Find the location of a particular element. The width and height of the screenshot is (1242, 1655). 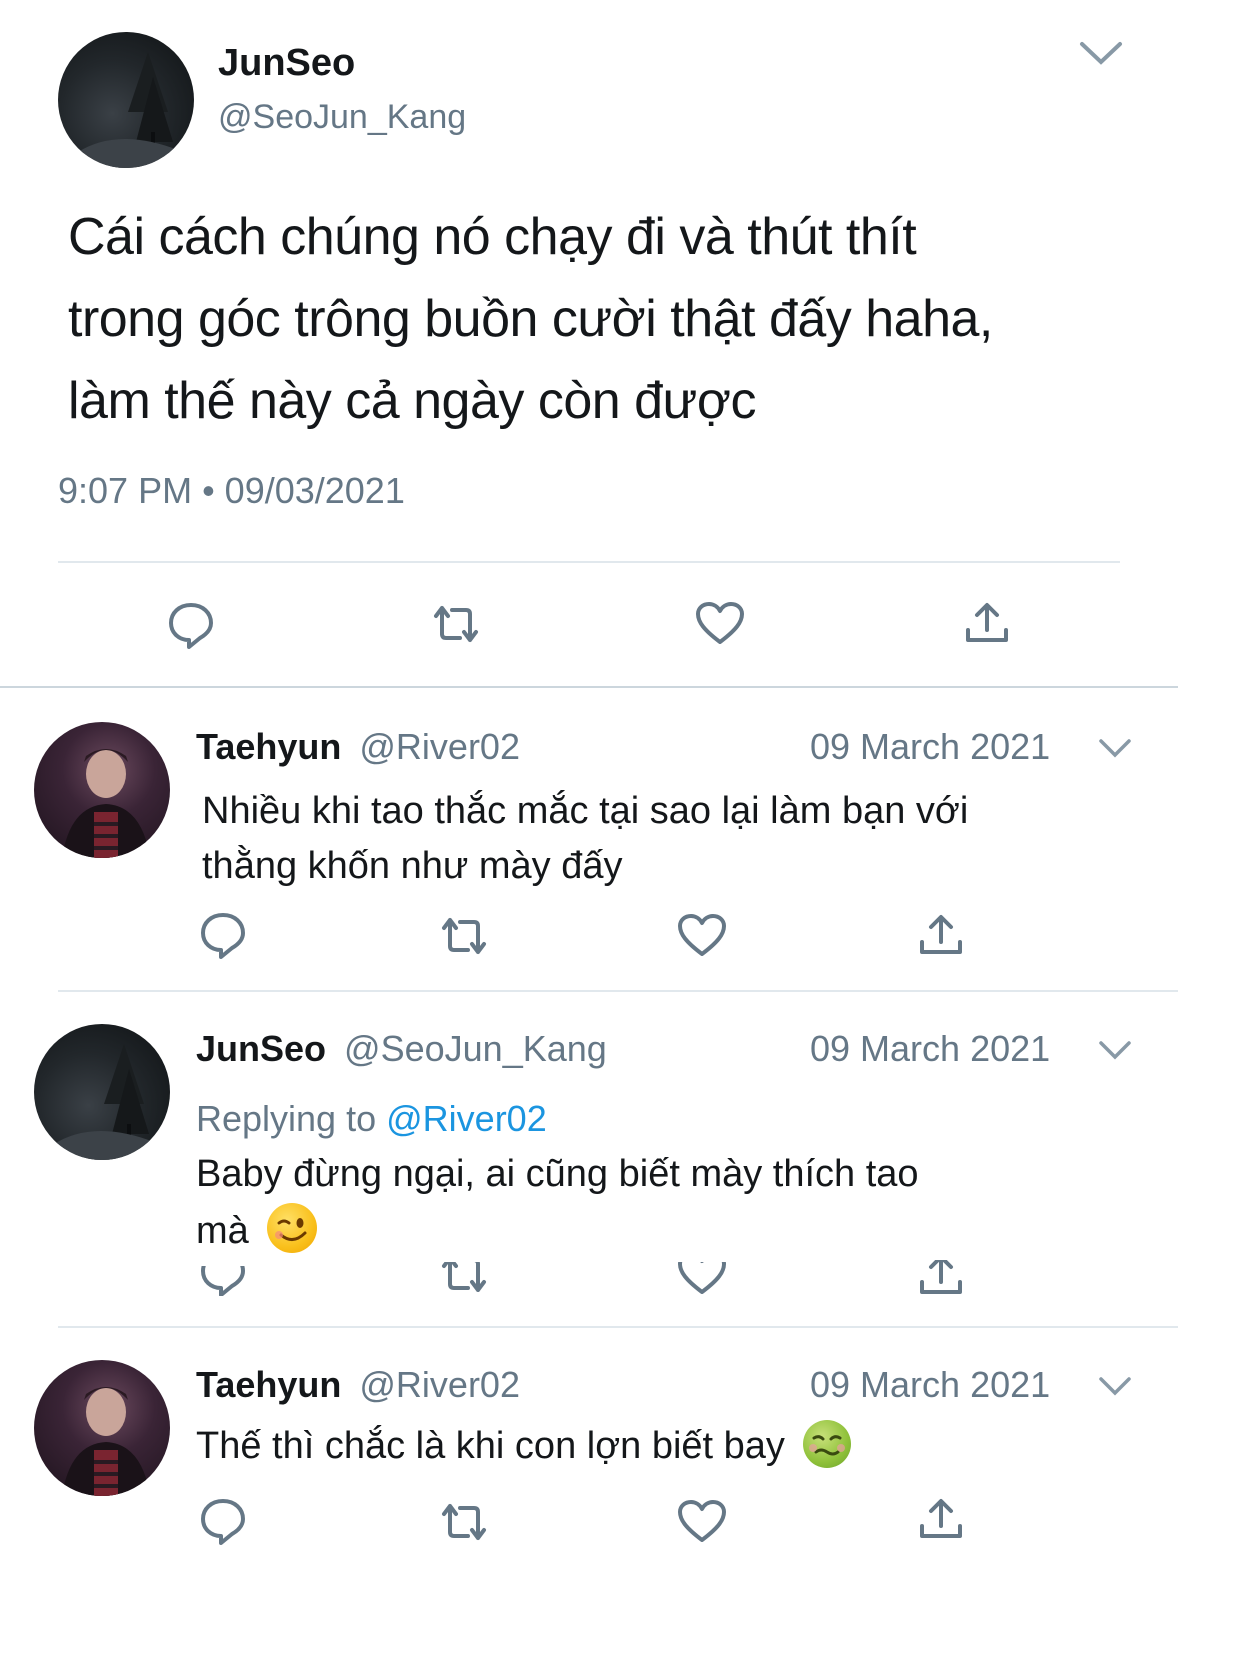

replying-to-label: Replying to is located at coordinates (286, 1118).